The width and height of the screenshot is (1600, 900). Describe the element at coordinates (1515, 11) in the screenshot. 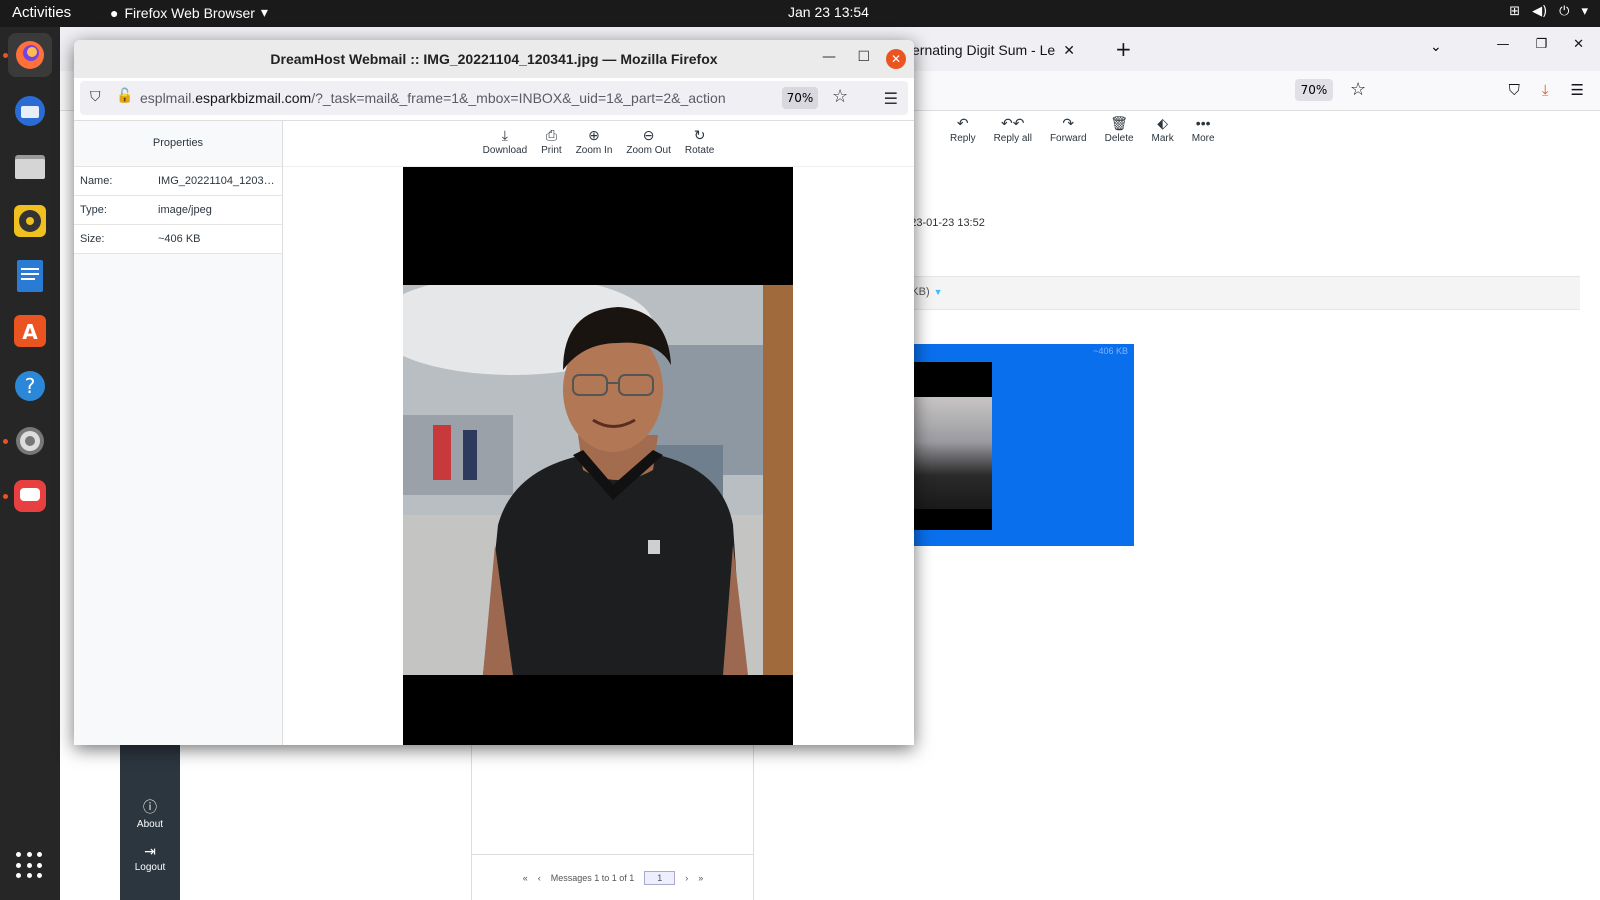

I see `network-icon: ⊞` at that location.